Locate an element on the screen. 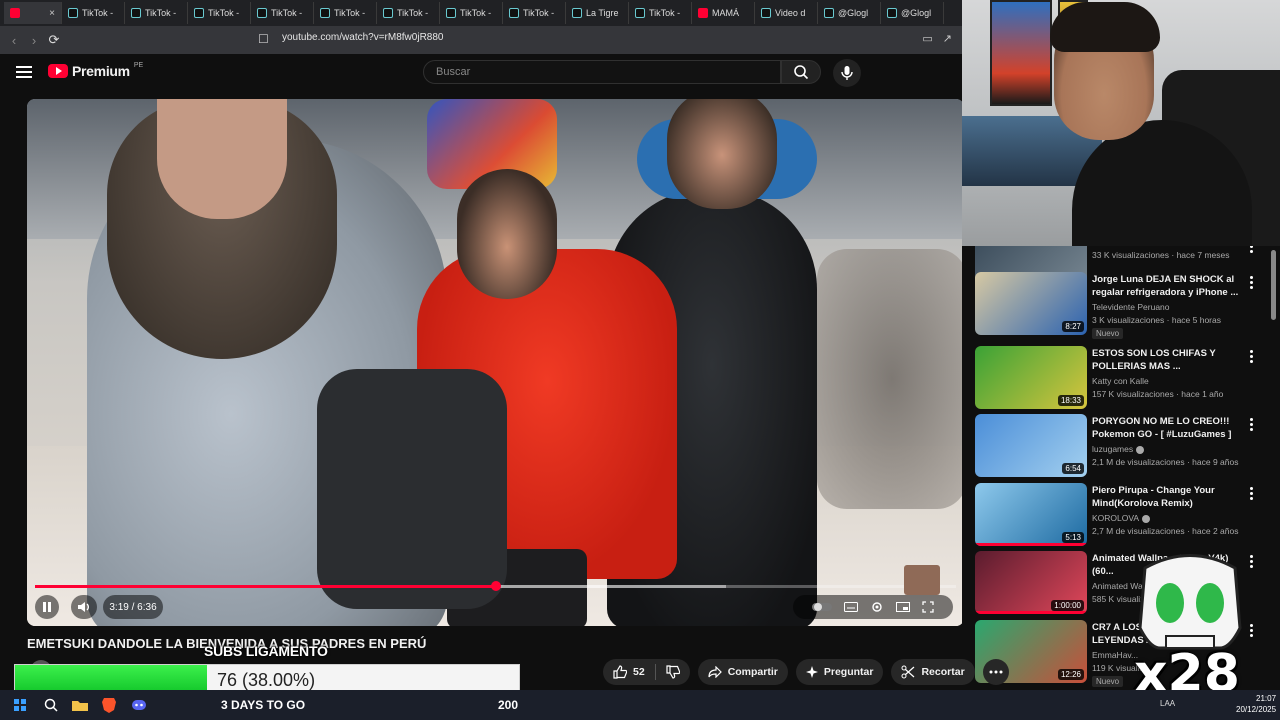 Image resolution: width=1280 pixels, height=720 pixels. browser-tab: MAMÁ is located at coordinates (723, 13).